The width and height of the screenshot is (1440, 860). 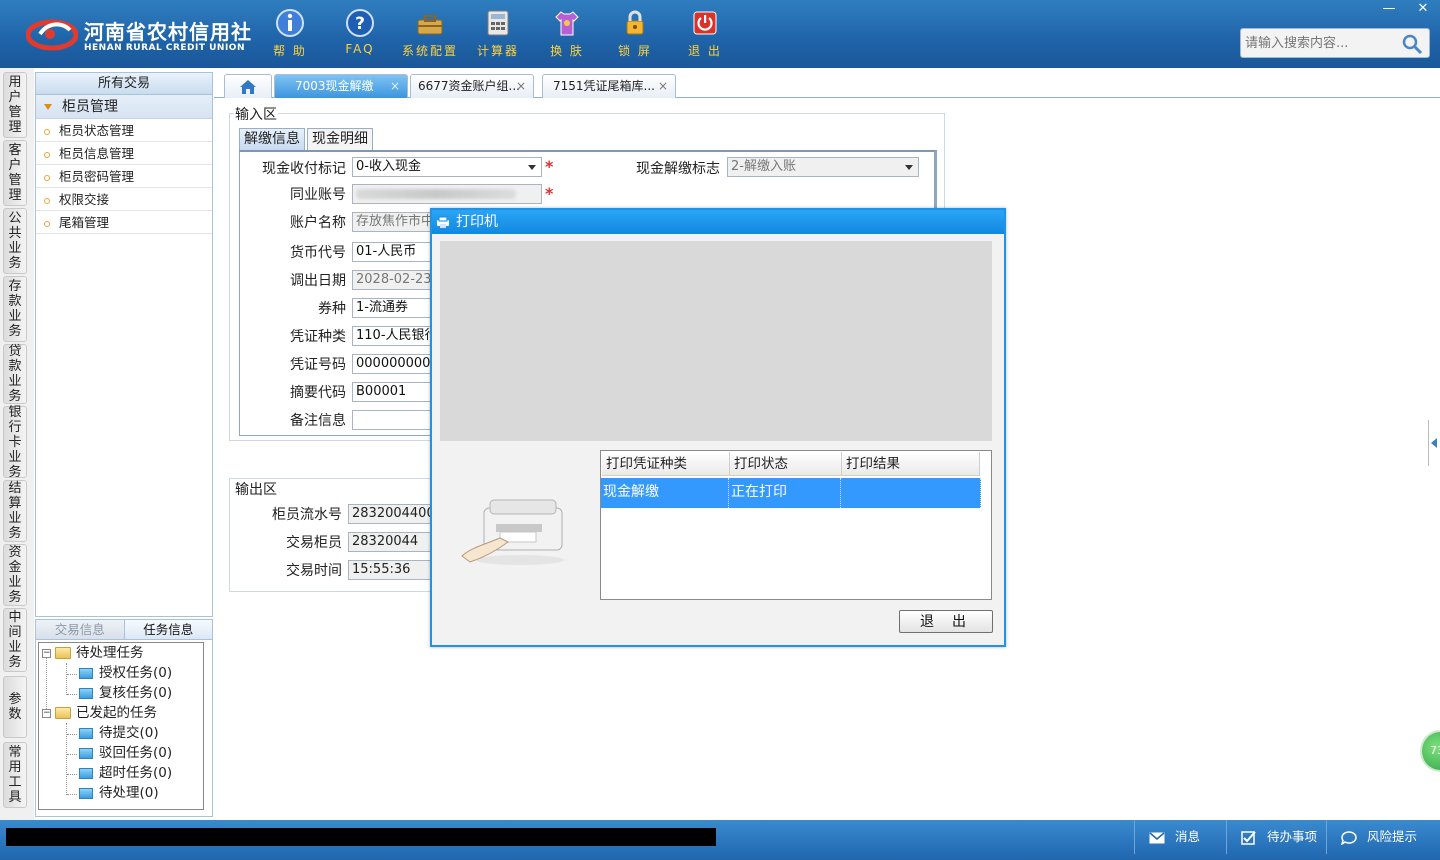 I want to click on tree-group-label: 柜员管理, so click(x=90, y=107).